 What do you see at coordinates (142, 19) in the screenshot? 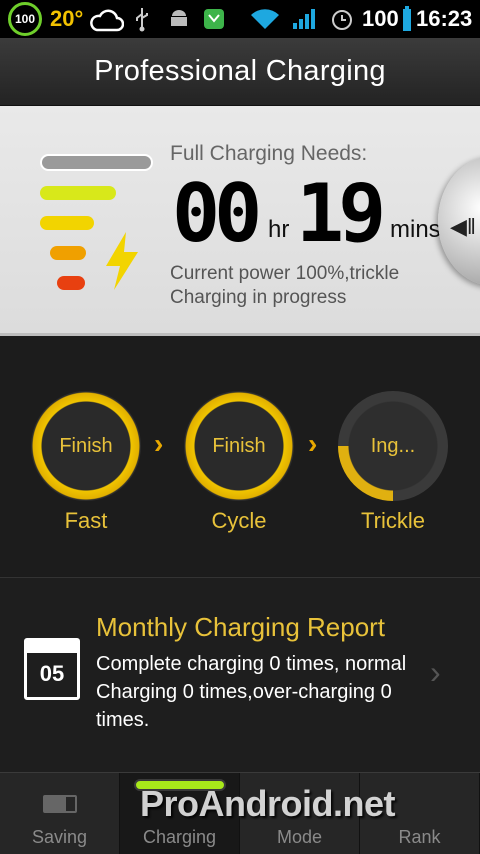
I see `usb-icon` at bounding box center [142, 19].